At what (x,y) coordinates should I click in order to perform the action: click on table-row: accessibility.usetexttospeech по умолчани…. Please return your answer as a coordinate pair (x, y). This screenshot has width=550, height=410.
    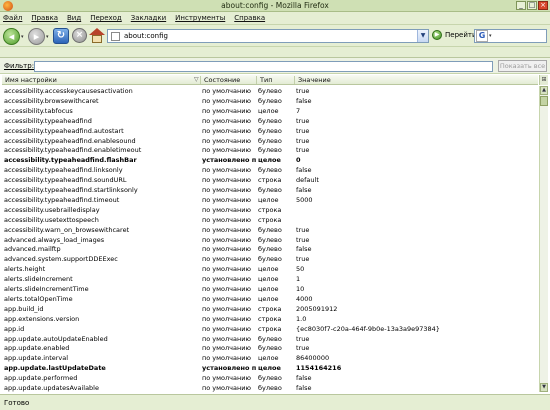
    Looking at the image, I should click on (270, 220).